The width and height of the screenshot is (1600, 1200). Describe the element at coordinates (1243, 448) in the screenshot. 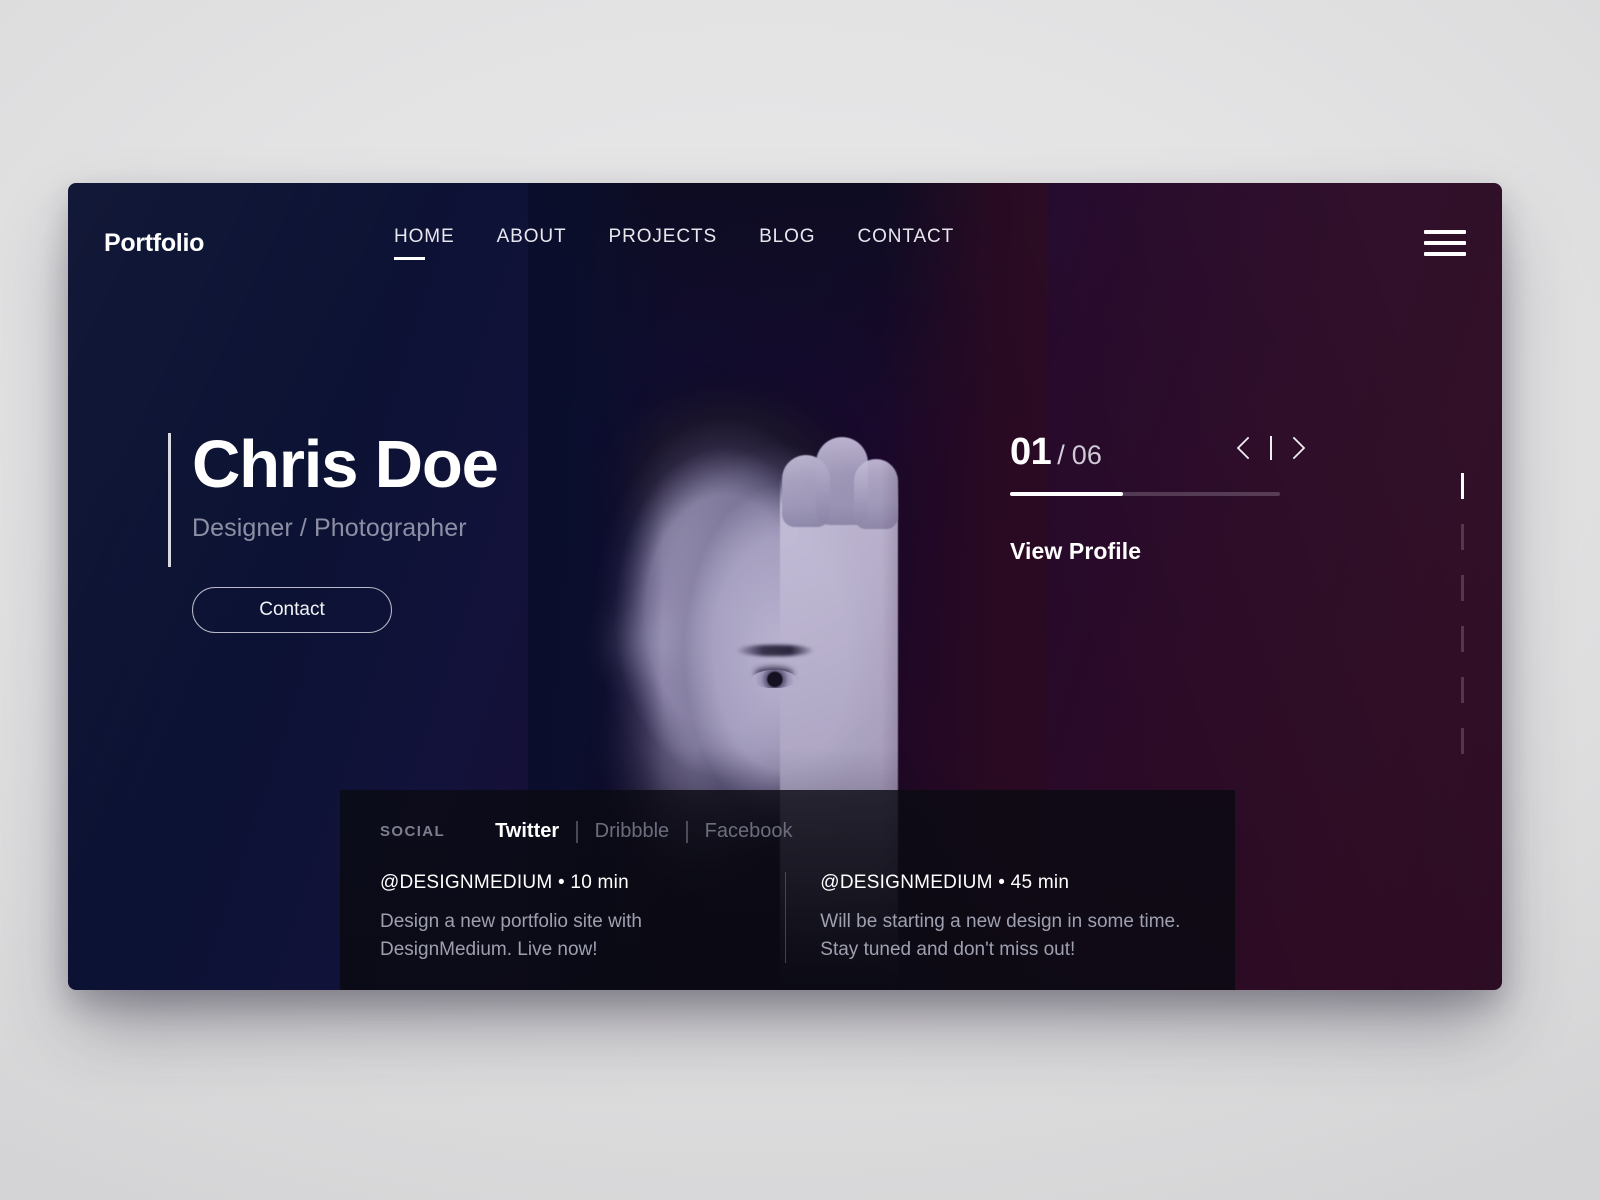

I see `chevron-left-icon` at that location.